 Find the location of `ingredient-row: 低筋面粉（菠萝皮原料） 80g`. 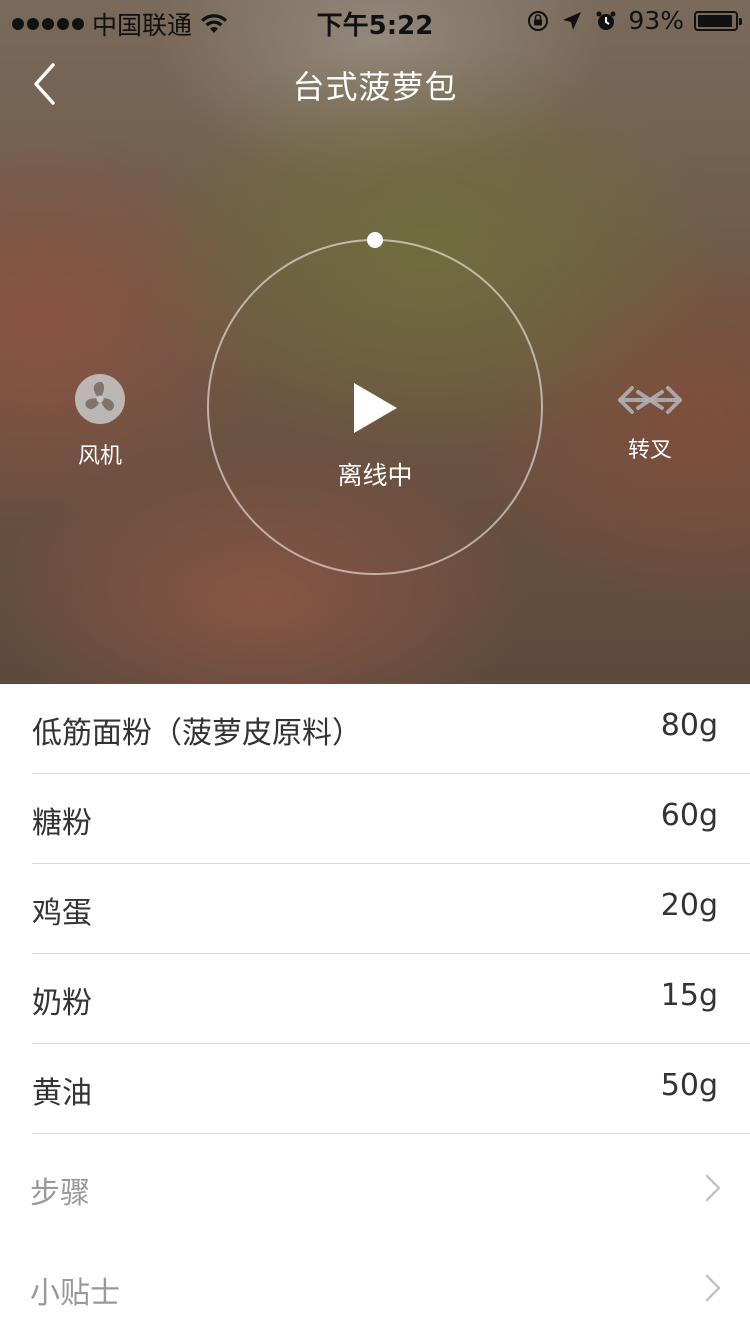

ingredient-row: 低筋面粉（菠萝皮原料） 80g is located at coordinates (391, 729).